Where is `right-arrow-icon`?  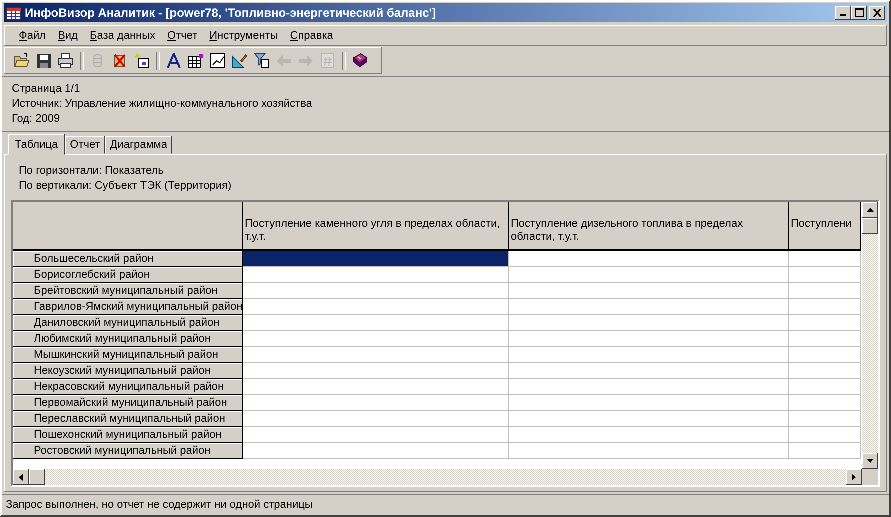
right-arrow-icon is located at coordinates (854, 477).